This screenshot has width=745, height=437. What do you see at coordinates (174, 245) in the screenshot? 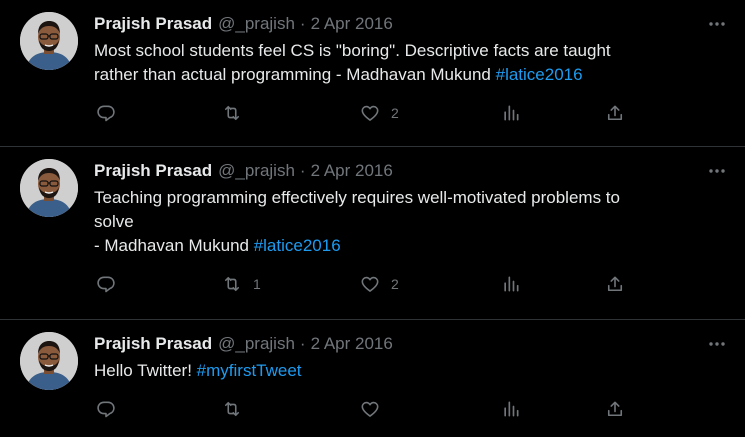
I see `tweet-text-line: - Madhavan Mukund` at bounding box center [174, 245].